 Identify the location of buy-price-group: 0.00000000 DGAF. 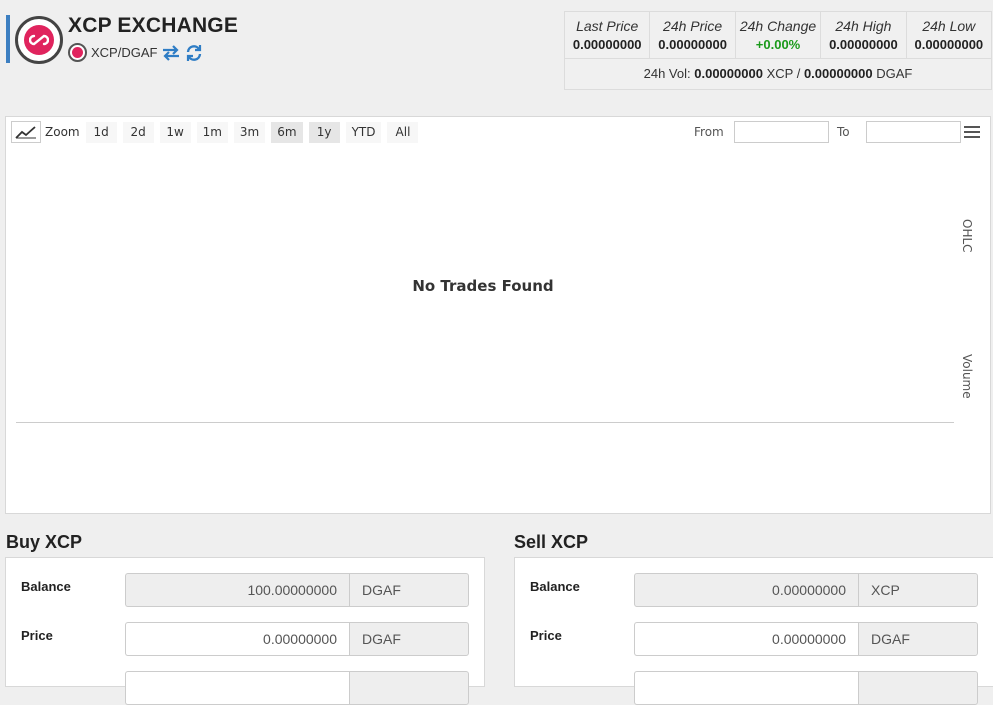
(297, 639).